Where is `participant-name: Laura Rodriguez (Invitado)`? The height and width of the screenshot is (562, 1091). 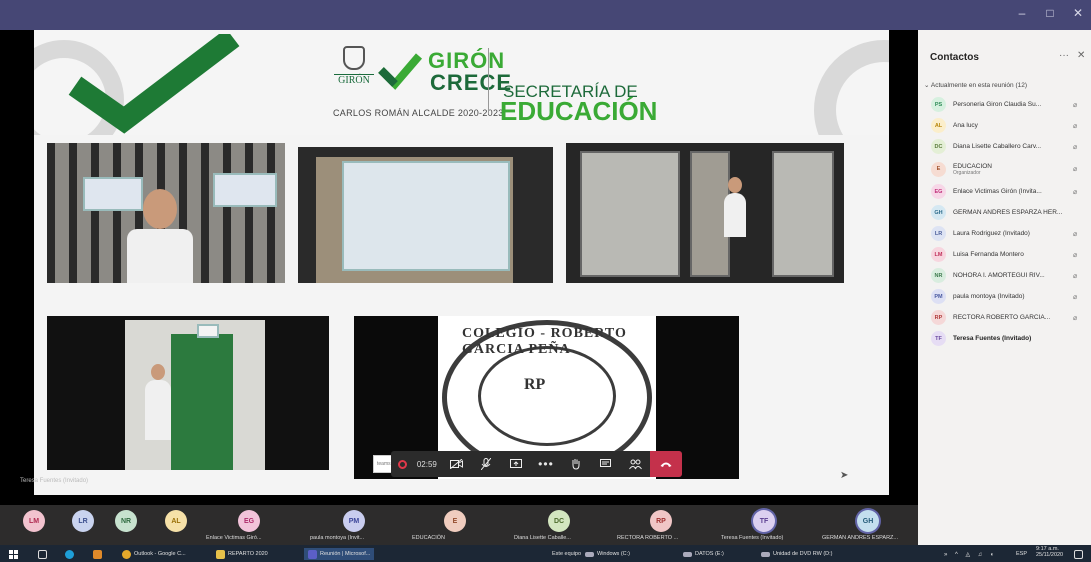
participant-name: Laura Rodriguez (Invitado) is located at coordinates (1013, 233).